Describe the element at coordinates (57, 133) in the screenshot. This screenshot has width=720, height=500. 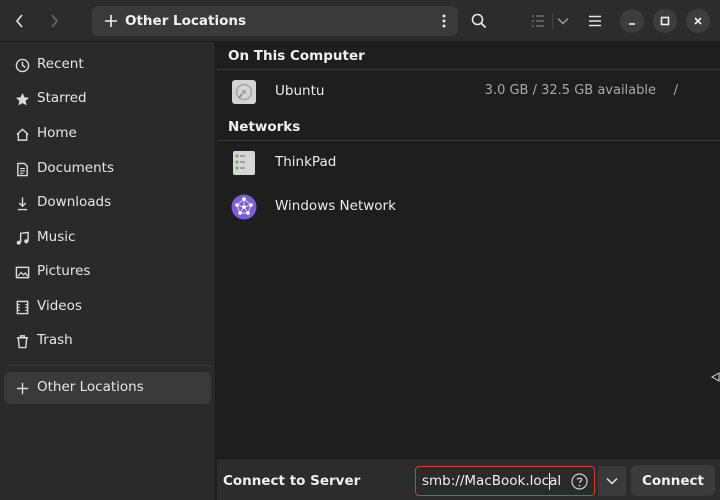
I see `sidebar-item-label: Home` at that location.